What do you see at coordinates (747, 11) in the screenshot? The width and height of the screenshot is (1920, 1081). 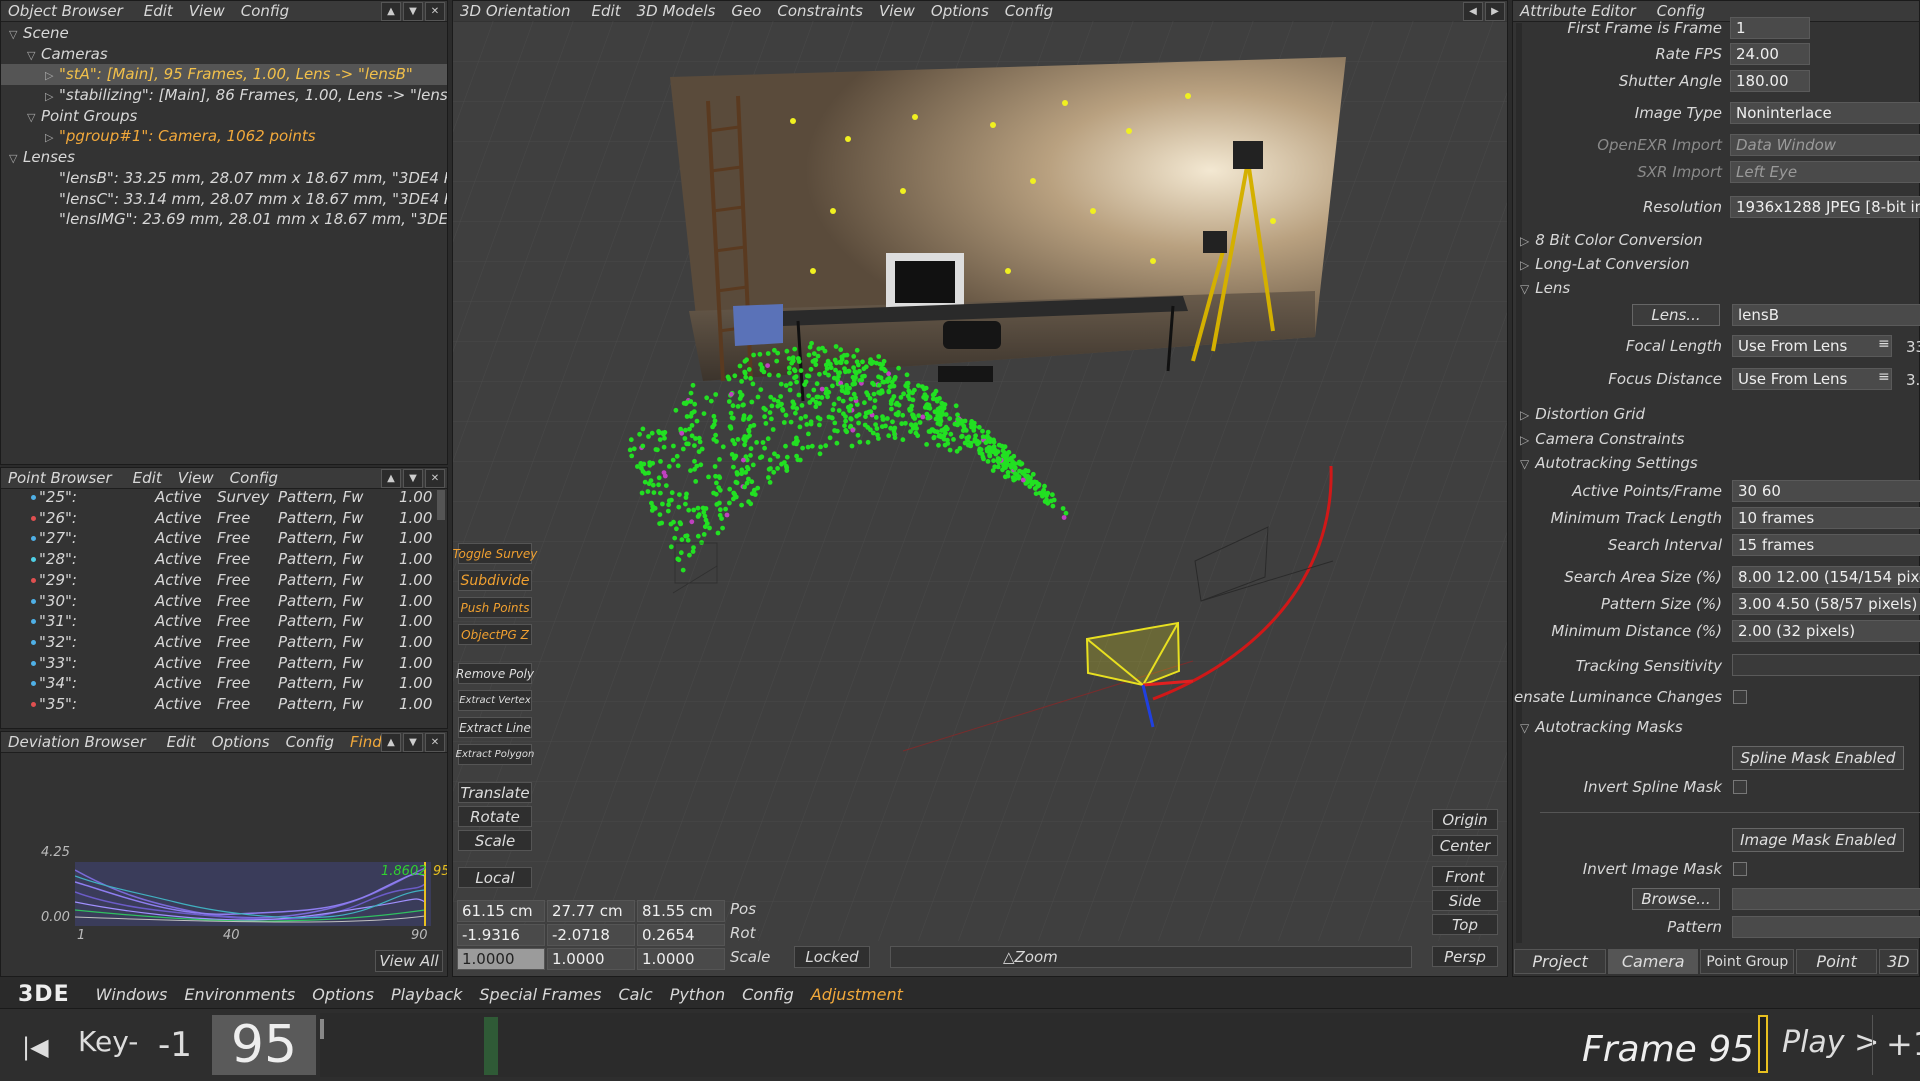 I see `viewport-menu-geo: Geo` at bounding box center [747, 11].